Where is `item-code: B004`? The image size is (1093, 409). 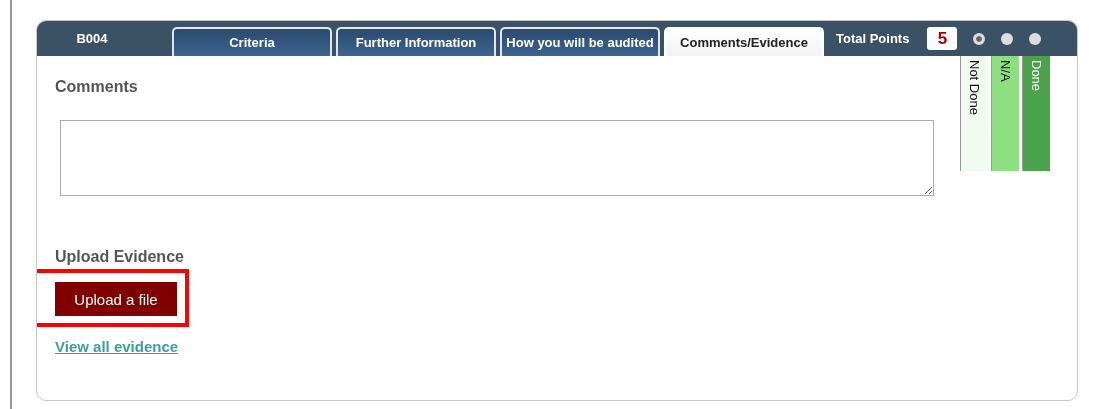 item-code: B004 is located at coordinates (92, 38).